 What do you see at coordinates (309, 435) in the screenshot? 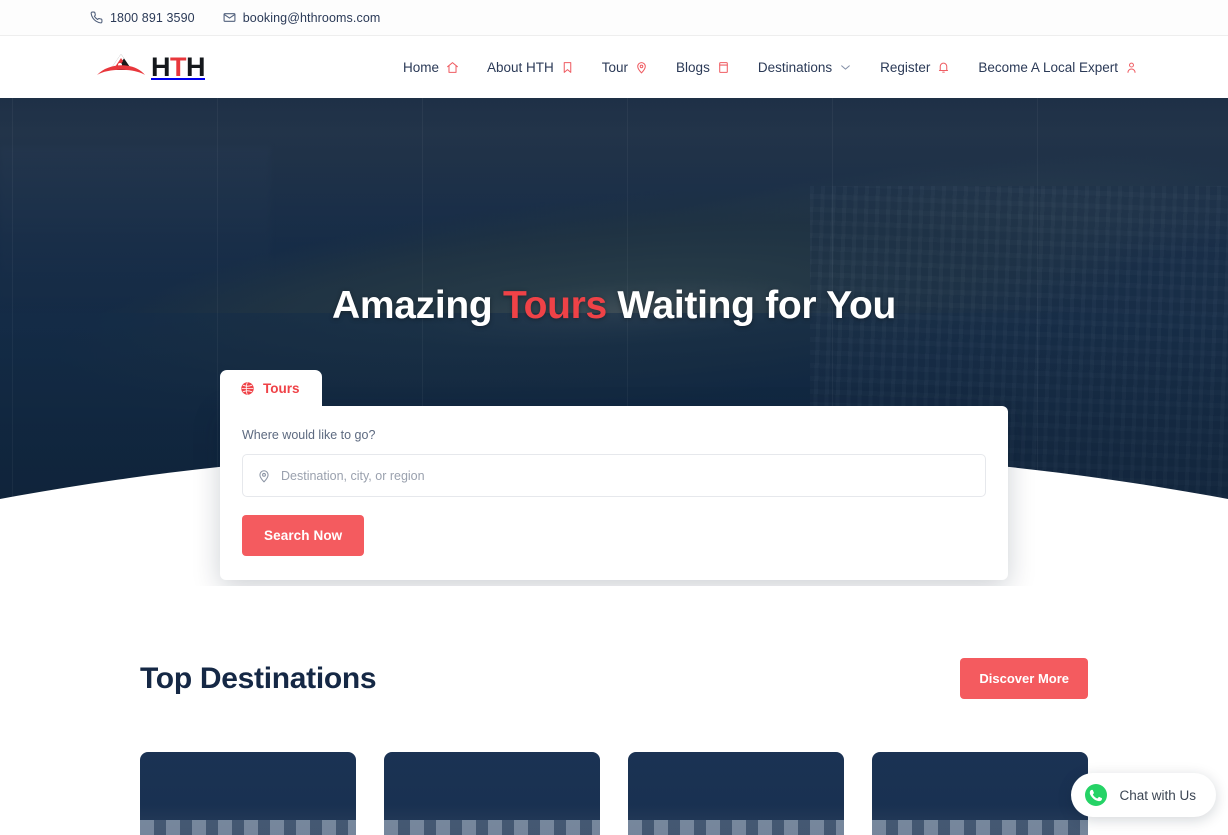
I see `search-field-label: Where would like to go?` at bounding box center [309, 435].